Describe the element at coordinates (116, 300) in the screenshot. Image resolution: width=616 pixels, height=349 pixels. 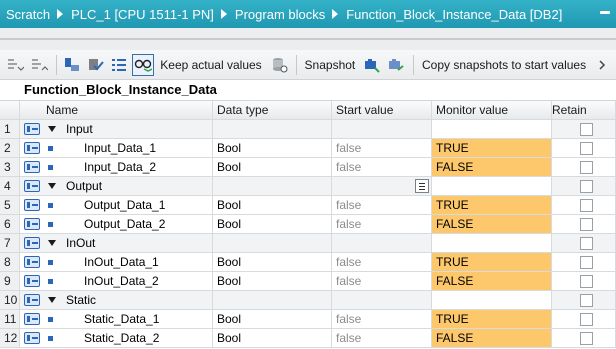
I see `name-cell: Static` at that location.